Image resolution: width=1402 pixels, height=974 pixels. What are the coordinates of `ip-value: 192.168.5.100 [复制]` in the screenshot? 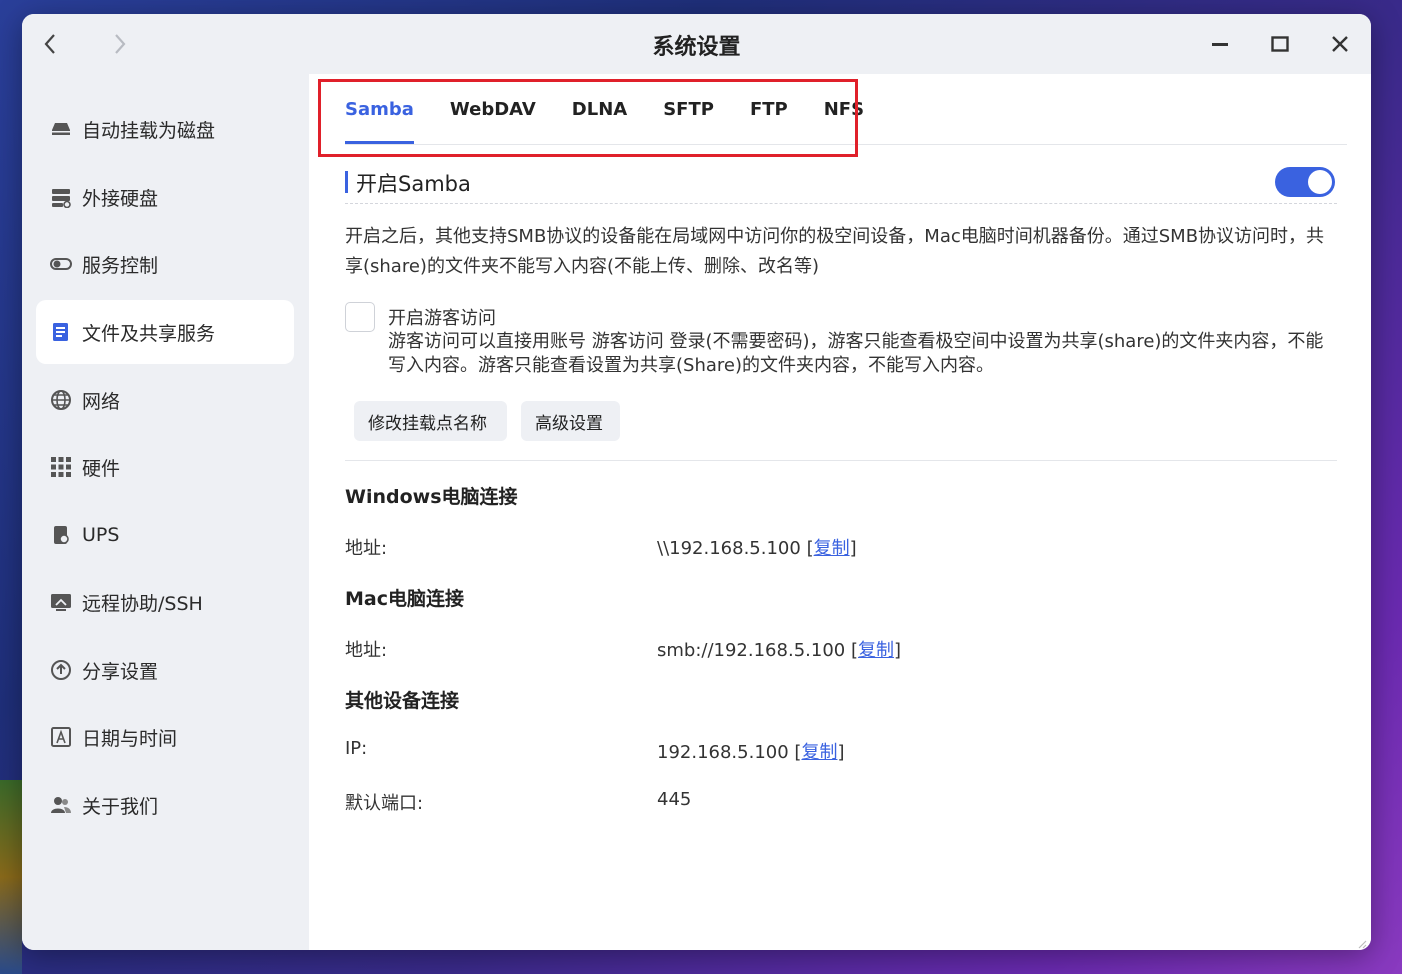 It's located at (751, 752).